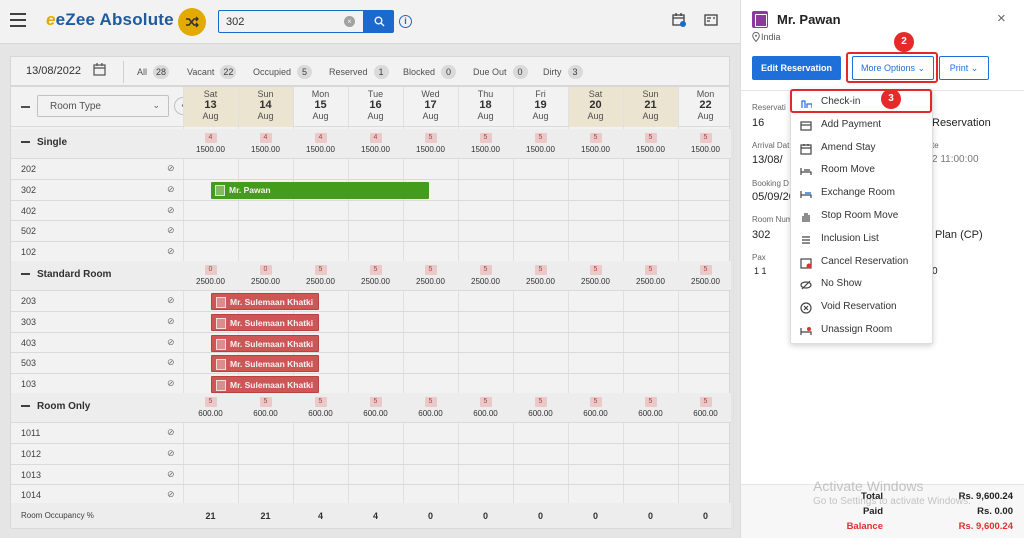  Describe the element at coordinates (796, 68) in the screenshot. I see `edit-reservation-button: Edit Reservation` at that location.